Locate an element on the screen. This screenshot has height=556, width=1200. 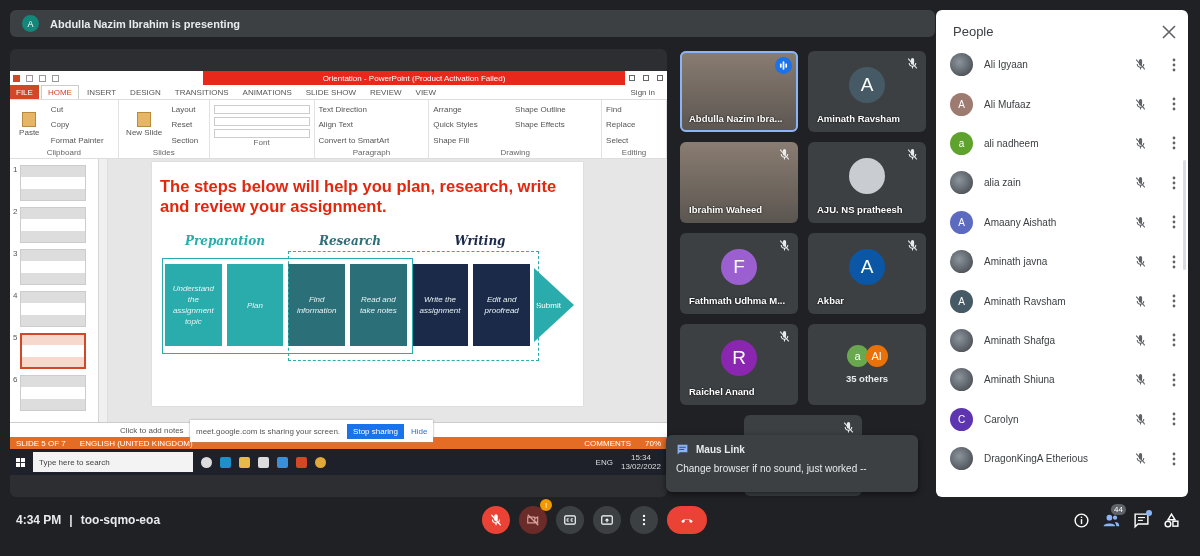
slide-title: The steps below will help you plan, research, write and review your assignment. is located at coordinates (359, 196).